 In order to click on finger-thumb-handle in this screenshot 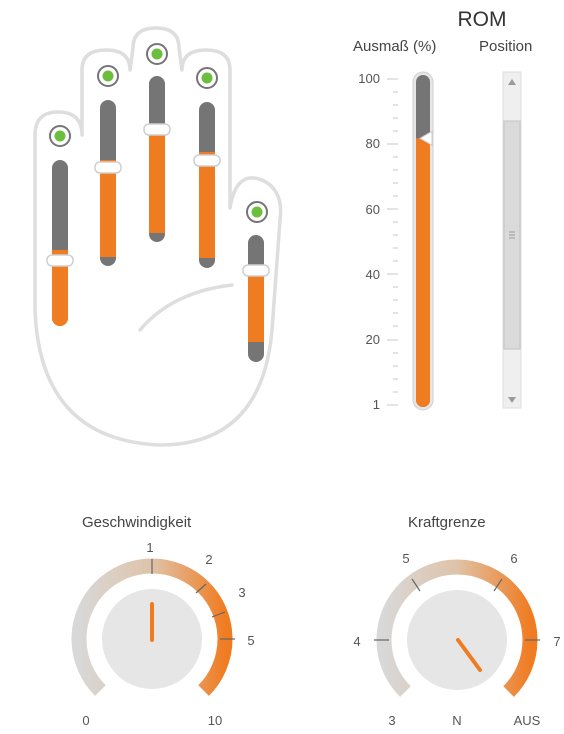, I will do `click(256, 270)`.